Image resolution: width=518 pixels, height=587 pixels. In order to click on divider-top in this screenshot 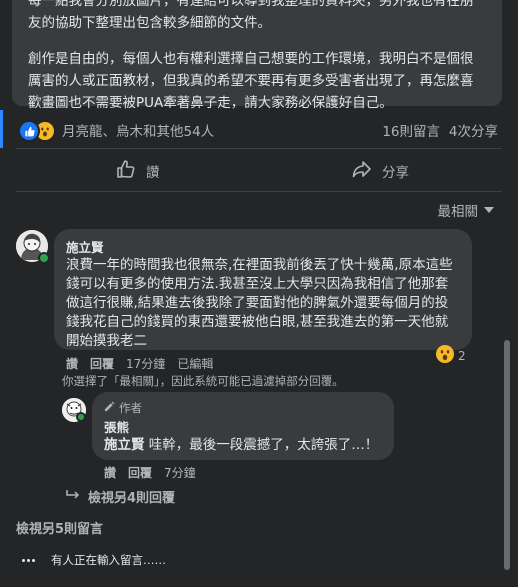, I will do `click(259, 148)`.